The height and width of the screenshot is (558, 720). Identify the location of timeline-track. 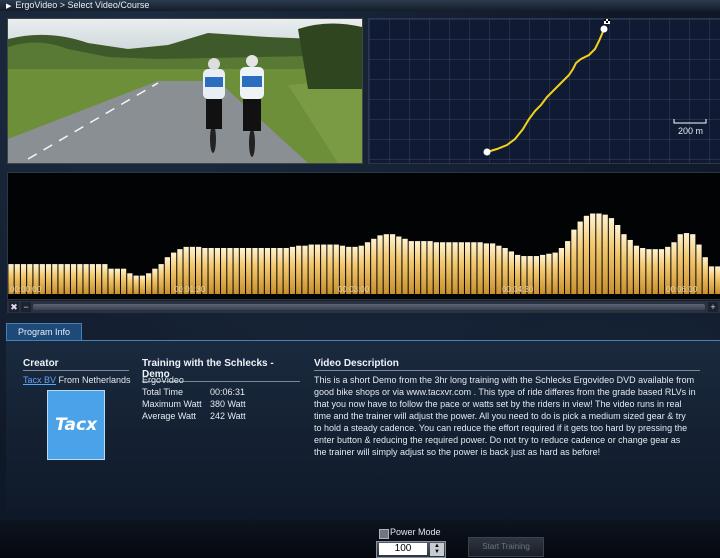
(369, 307).